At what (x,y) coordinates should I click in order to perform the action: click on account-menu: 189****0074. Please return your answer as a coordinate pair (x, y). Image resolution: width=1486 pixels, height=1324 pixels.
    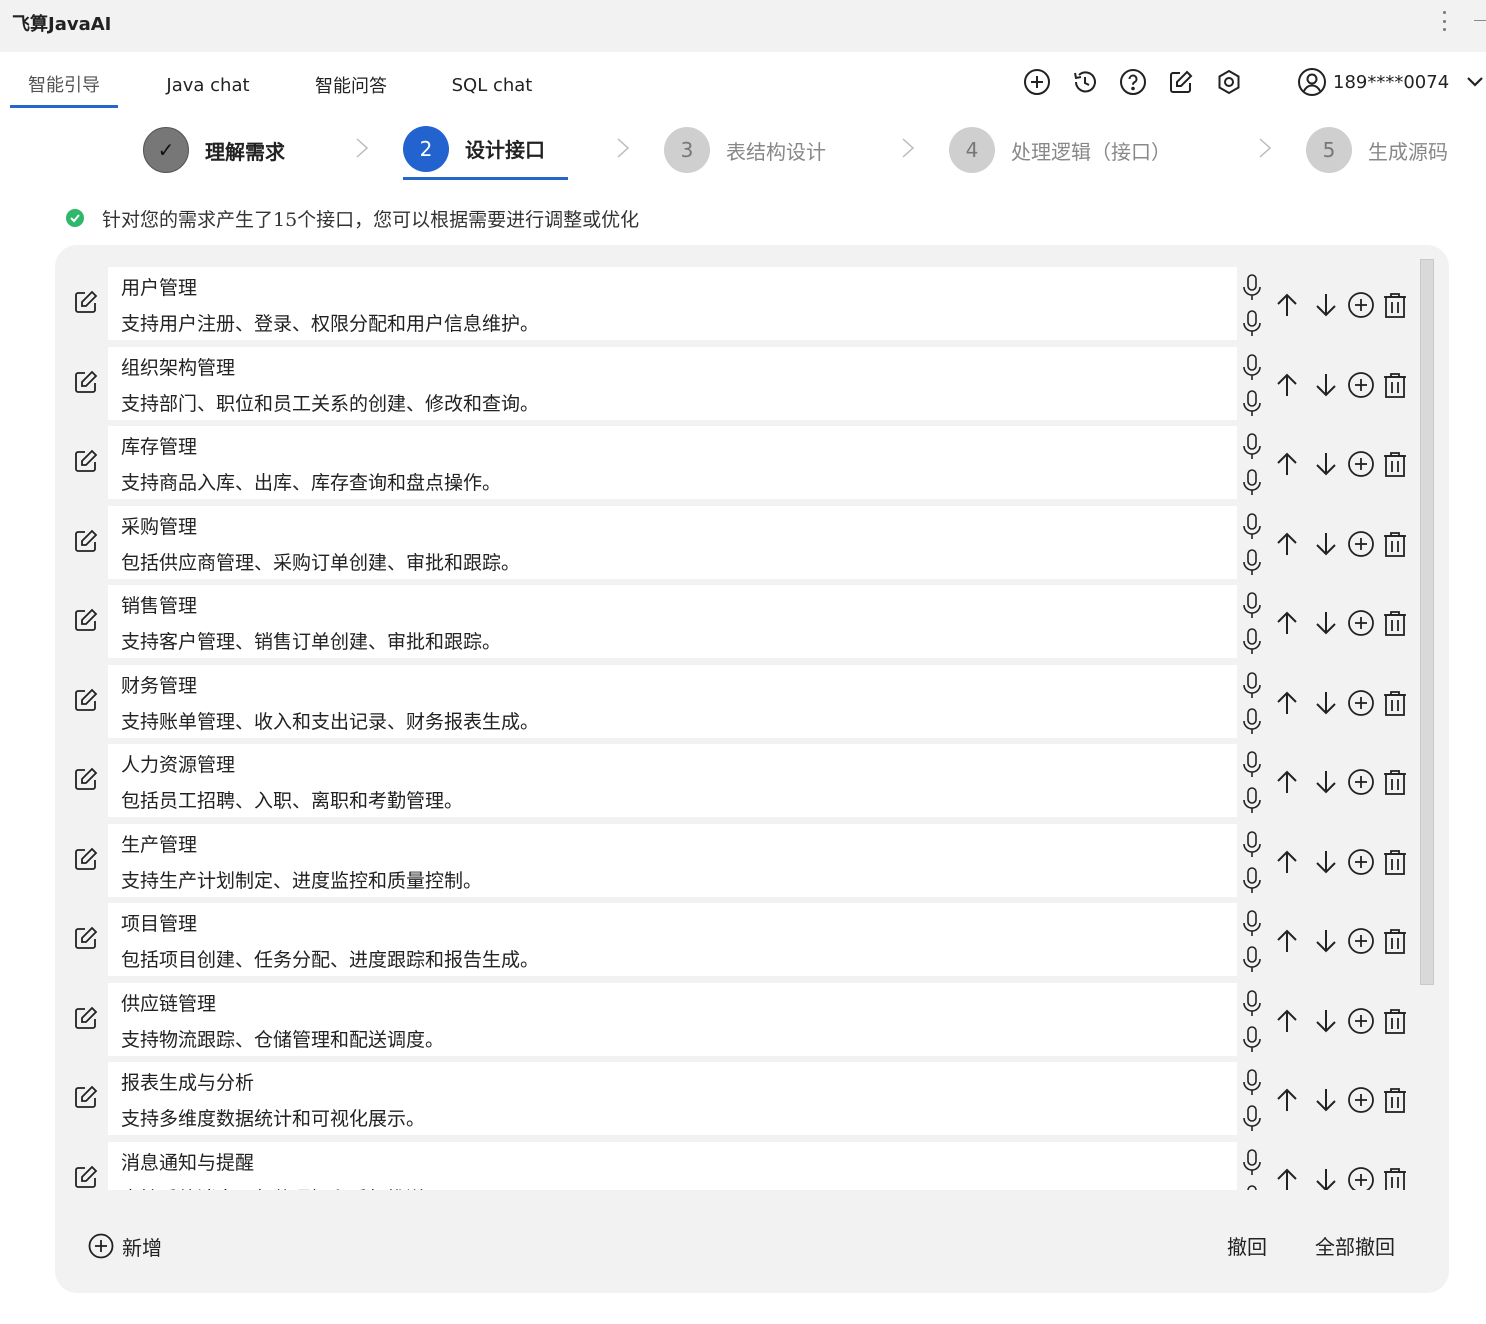
    Looking at the image, I should click on (1391, 82).